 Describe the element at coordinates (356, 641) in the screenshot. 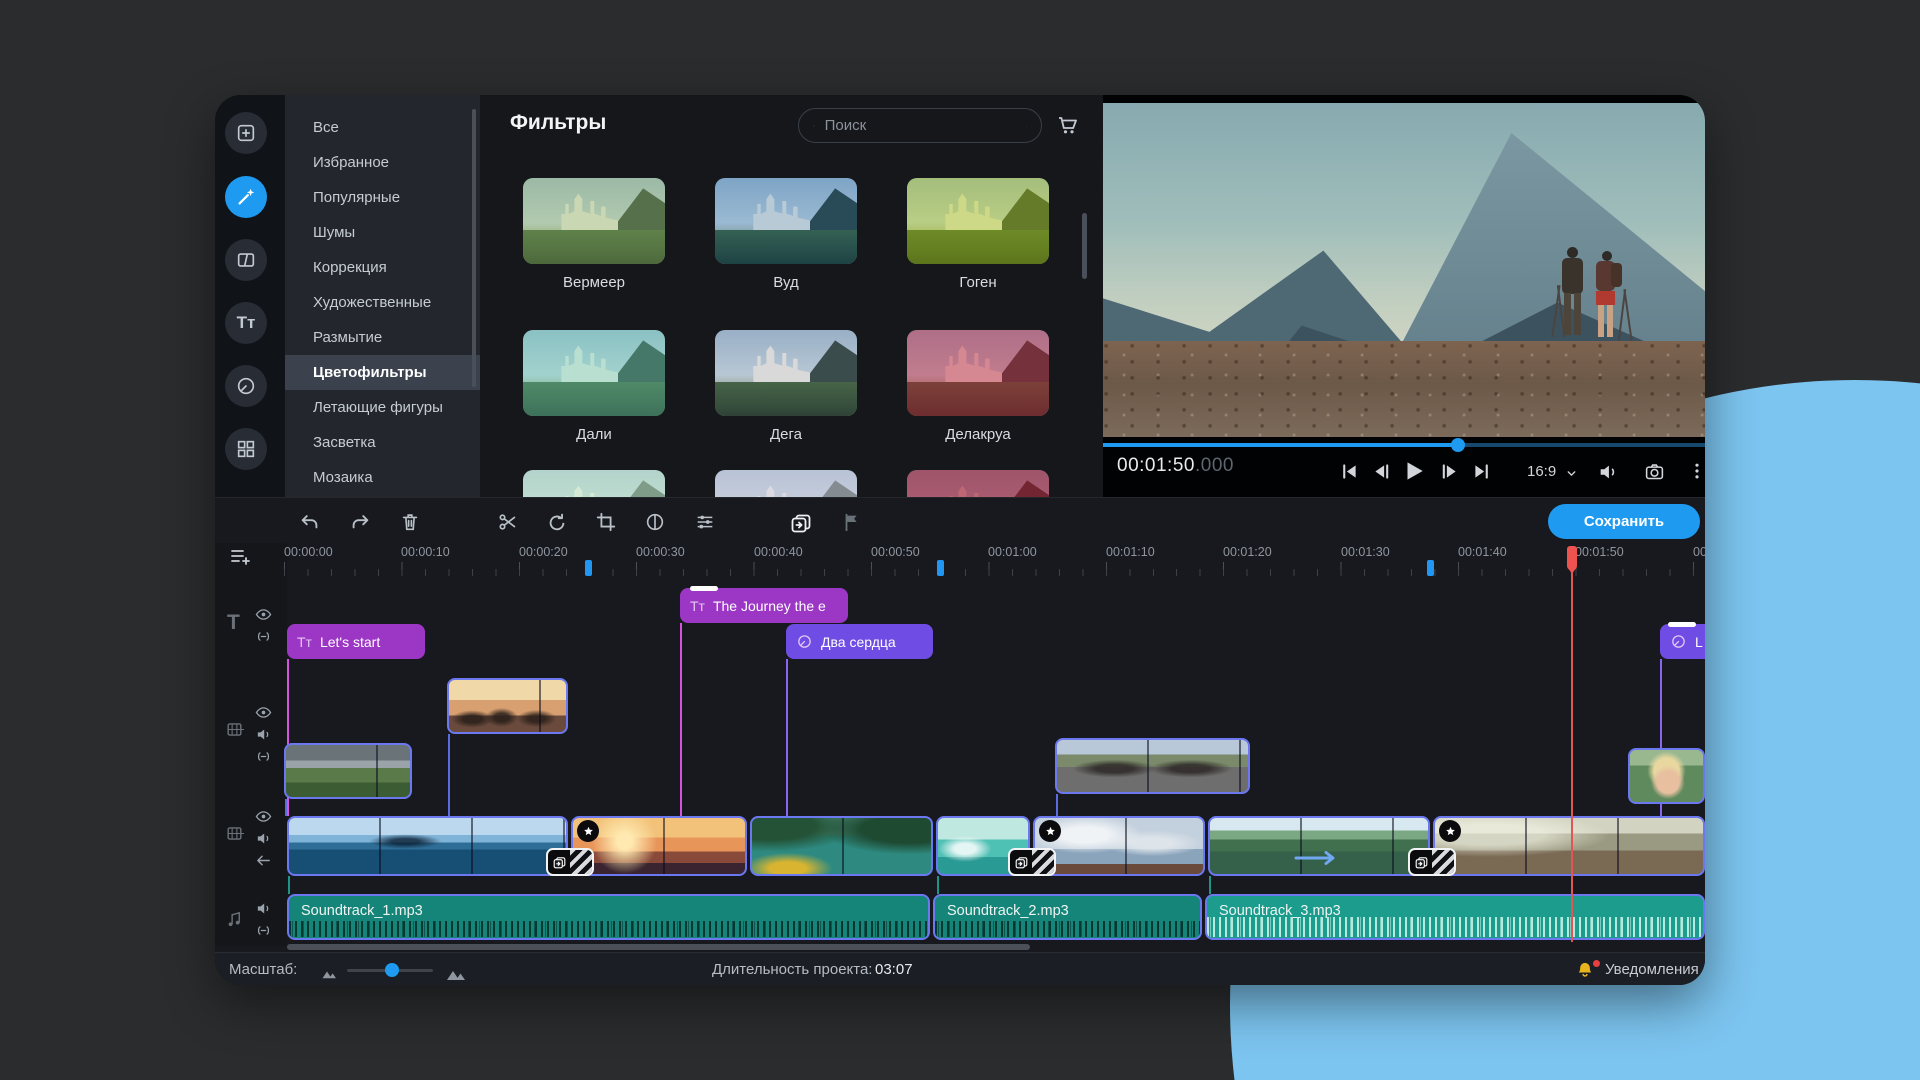

I see `title-clip: Tт Let's start` at that location.